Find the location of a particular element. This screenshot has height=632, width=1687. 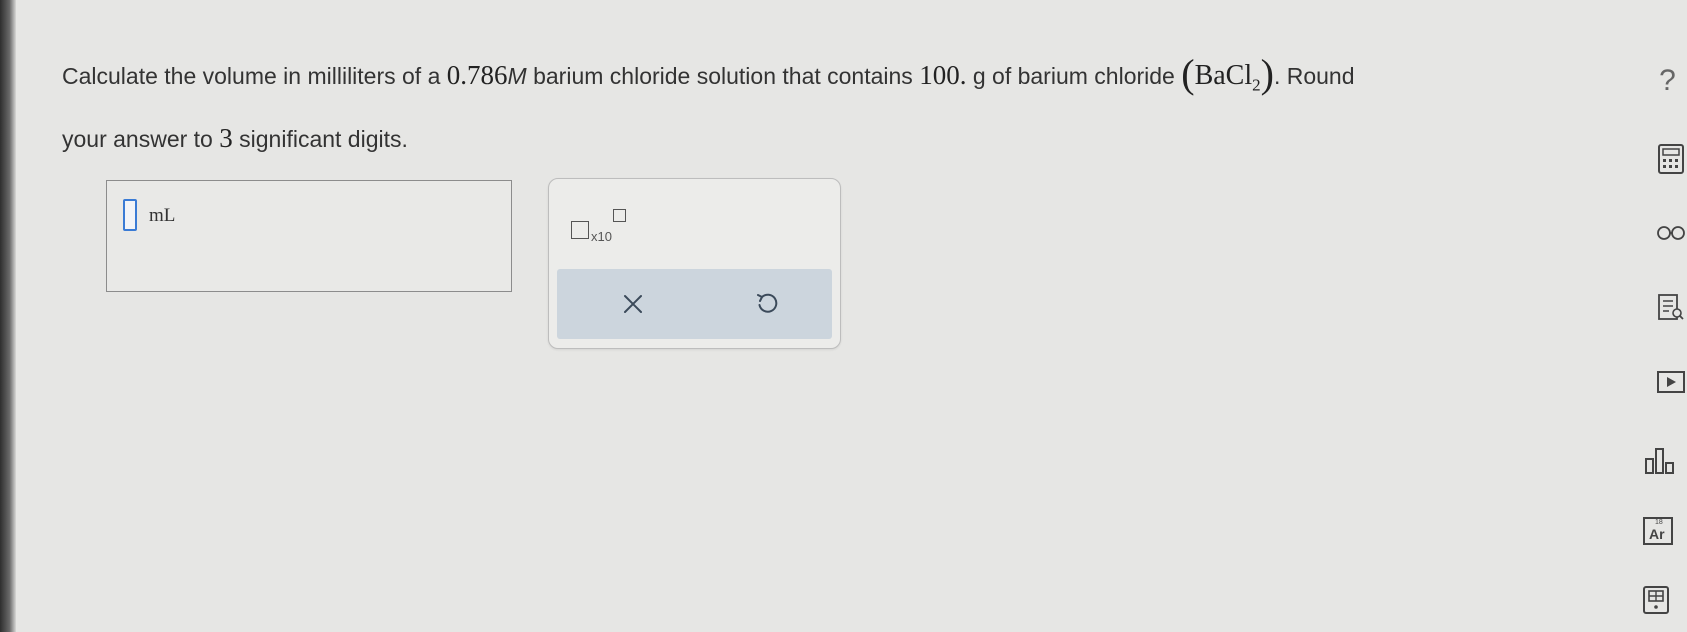

close-icon is located at coordinates (633, 304).